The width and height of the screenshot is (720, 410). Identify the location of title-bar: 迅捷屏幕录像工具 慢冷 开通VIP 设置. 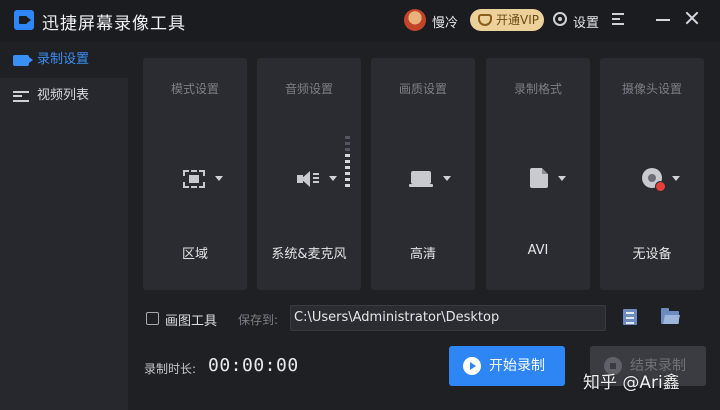
(360, 21).